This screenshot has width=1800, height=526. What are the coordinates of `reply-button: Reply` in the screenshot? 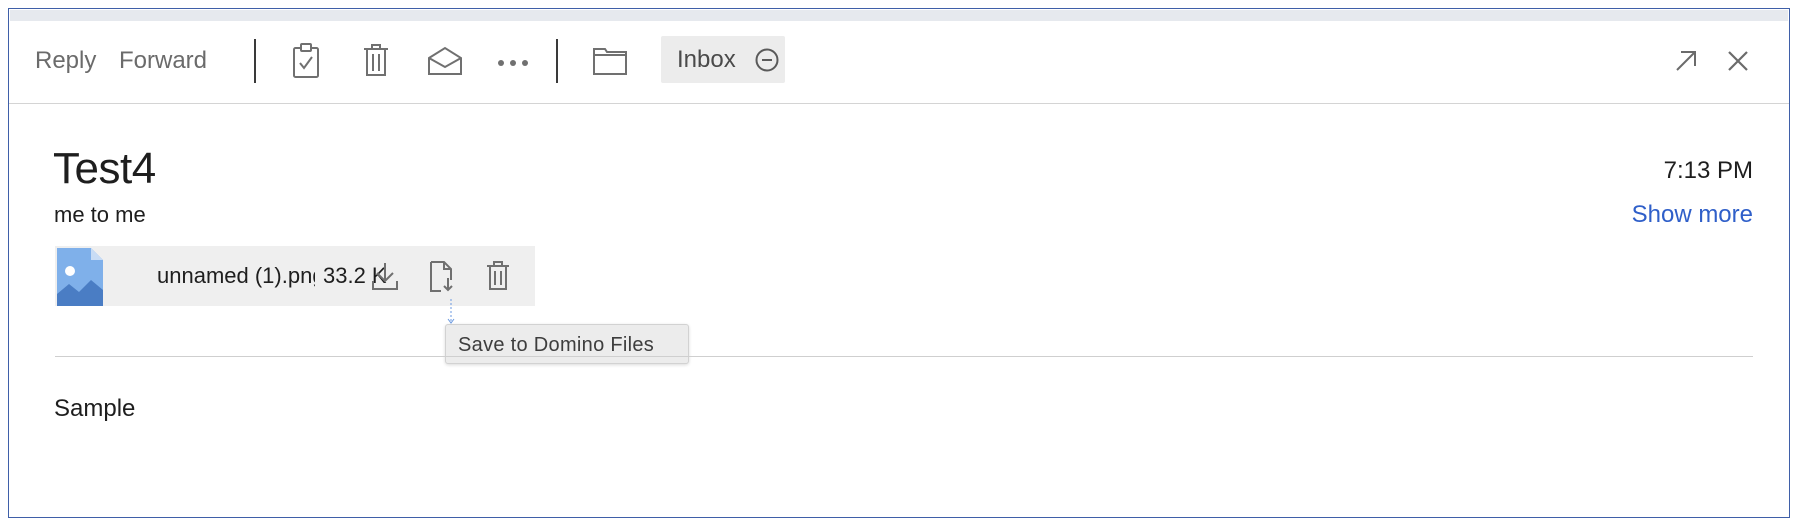 It's located at (65, 61).